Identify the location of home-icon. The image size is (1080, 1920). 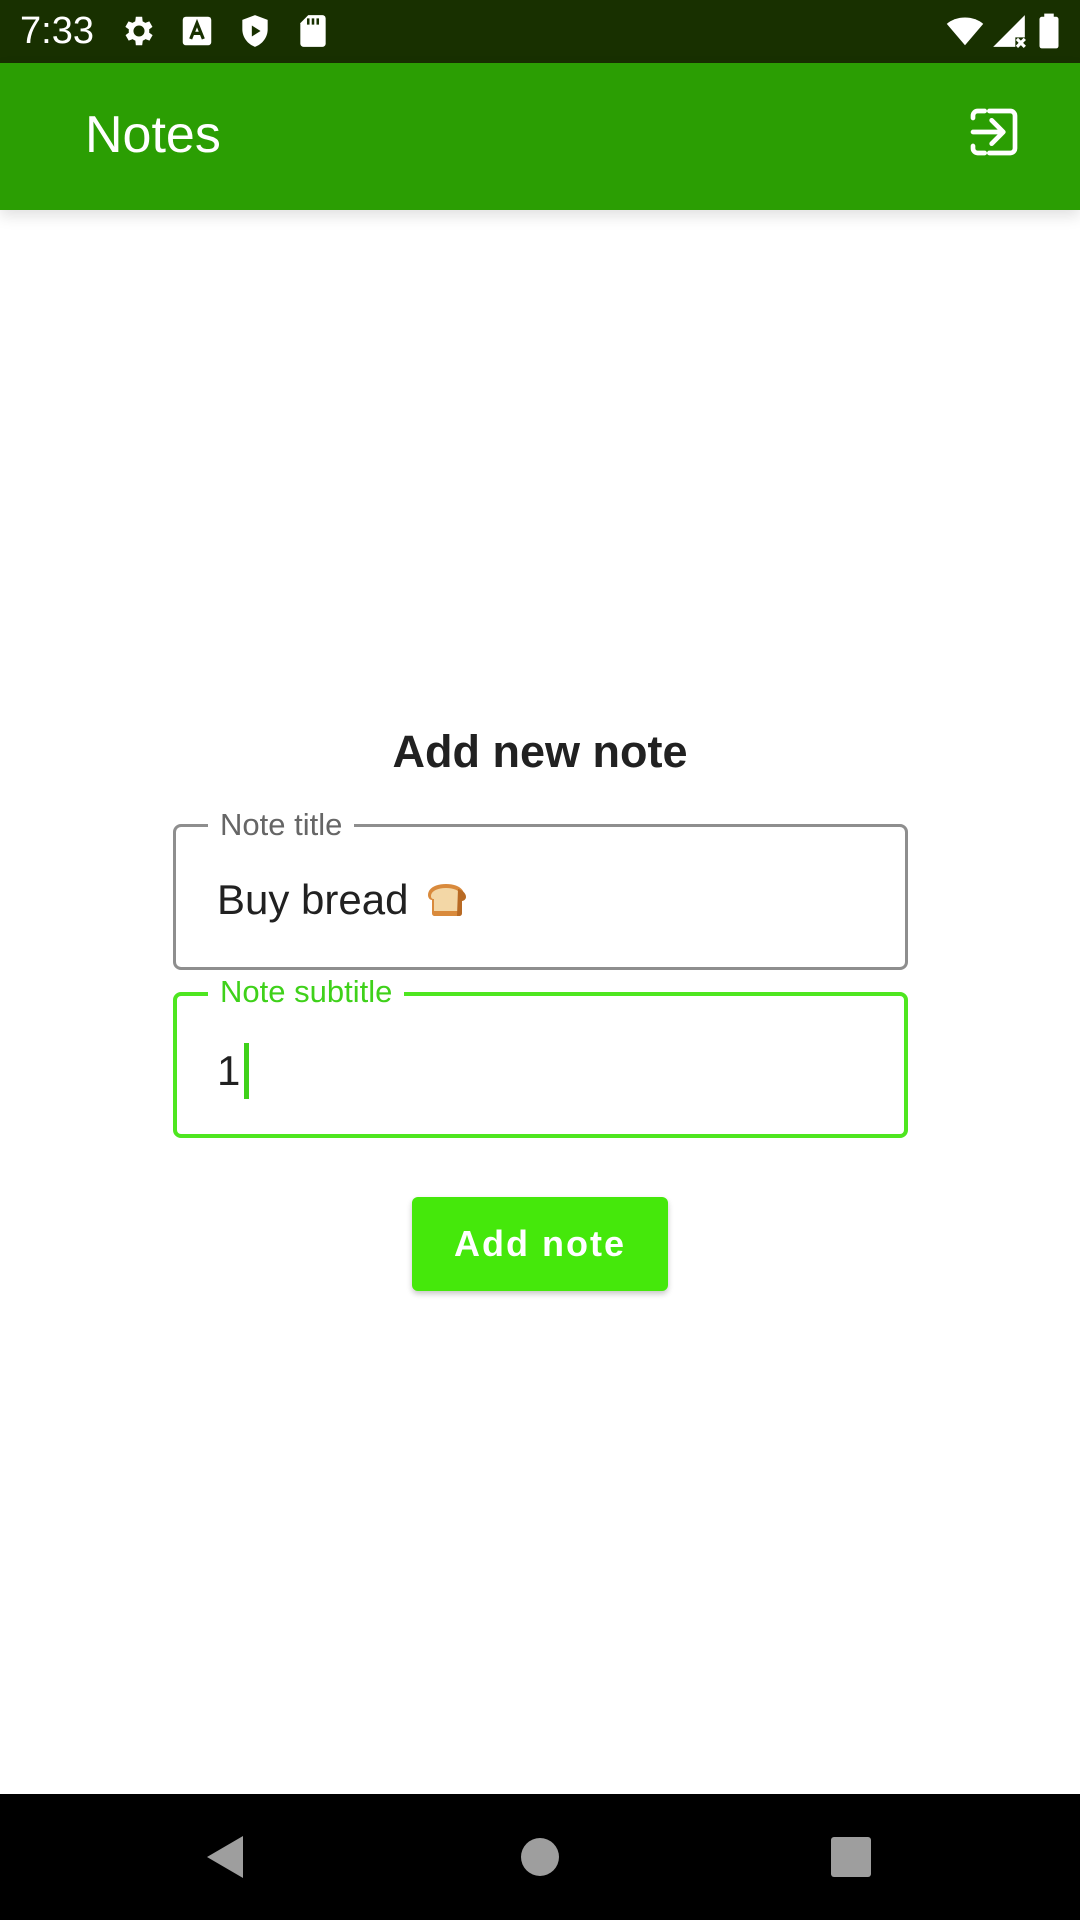
(540, 1857).